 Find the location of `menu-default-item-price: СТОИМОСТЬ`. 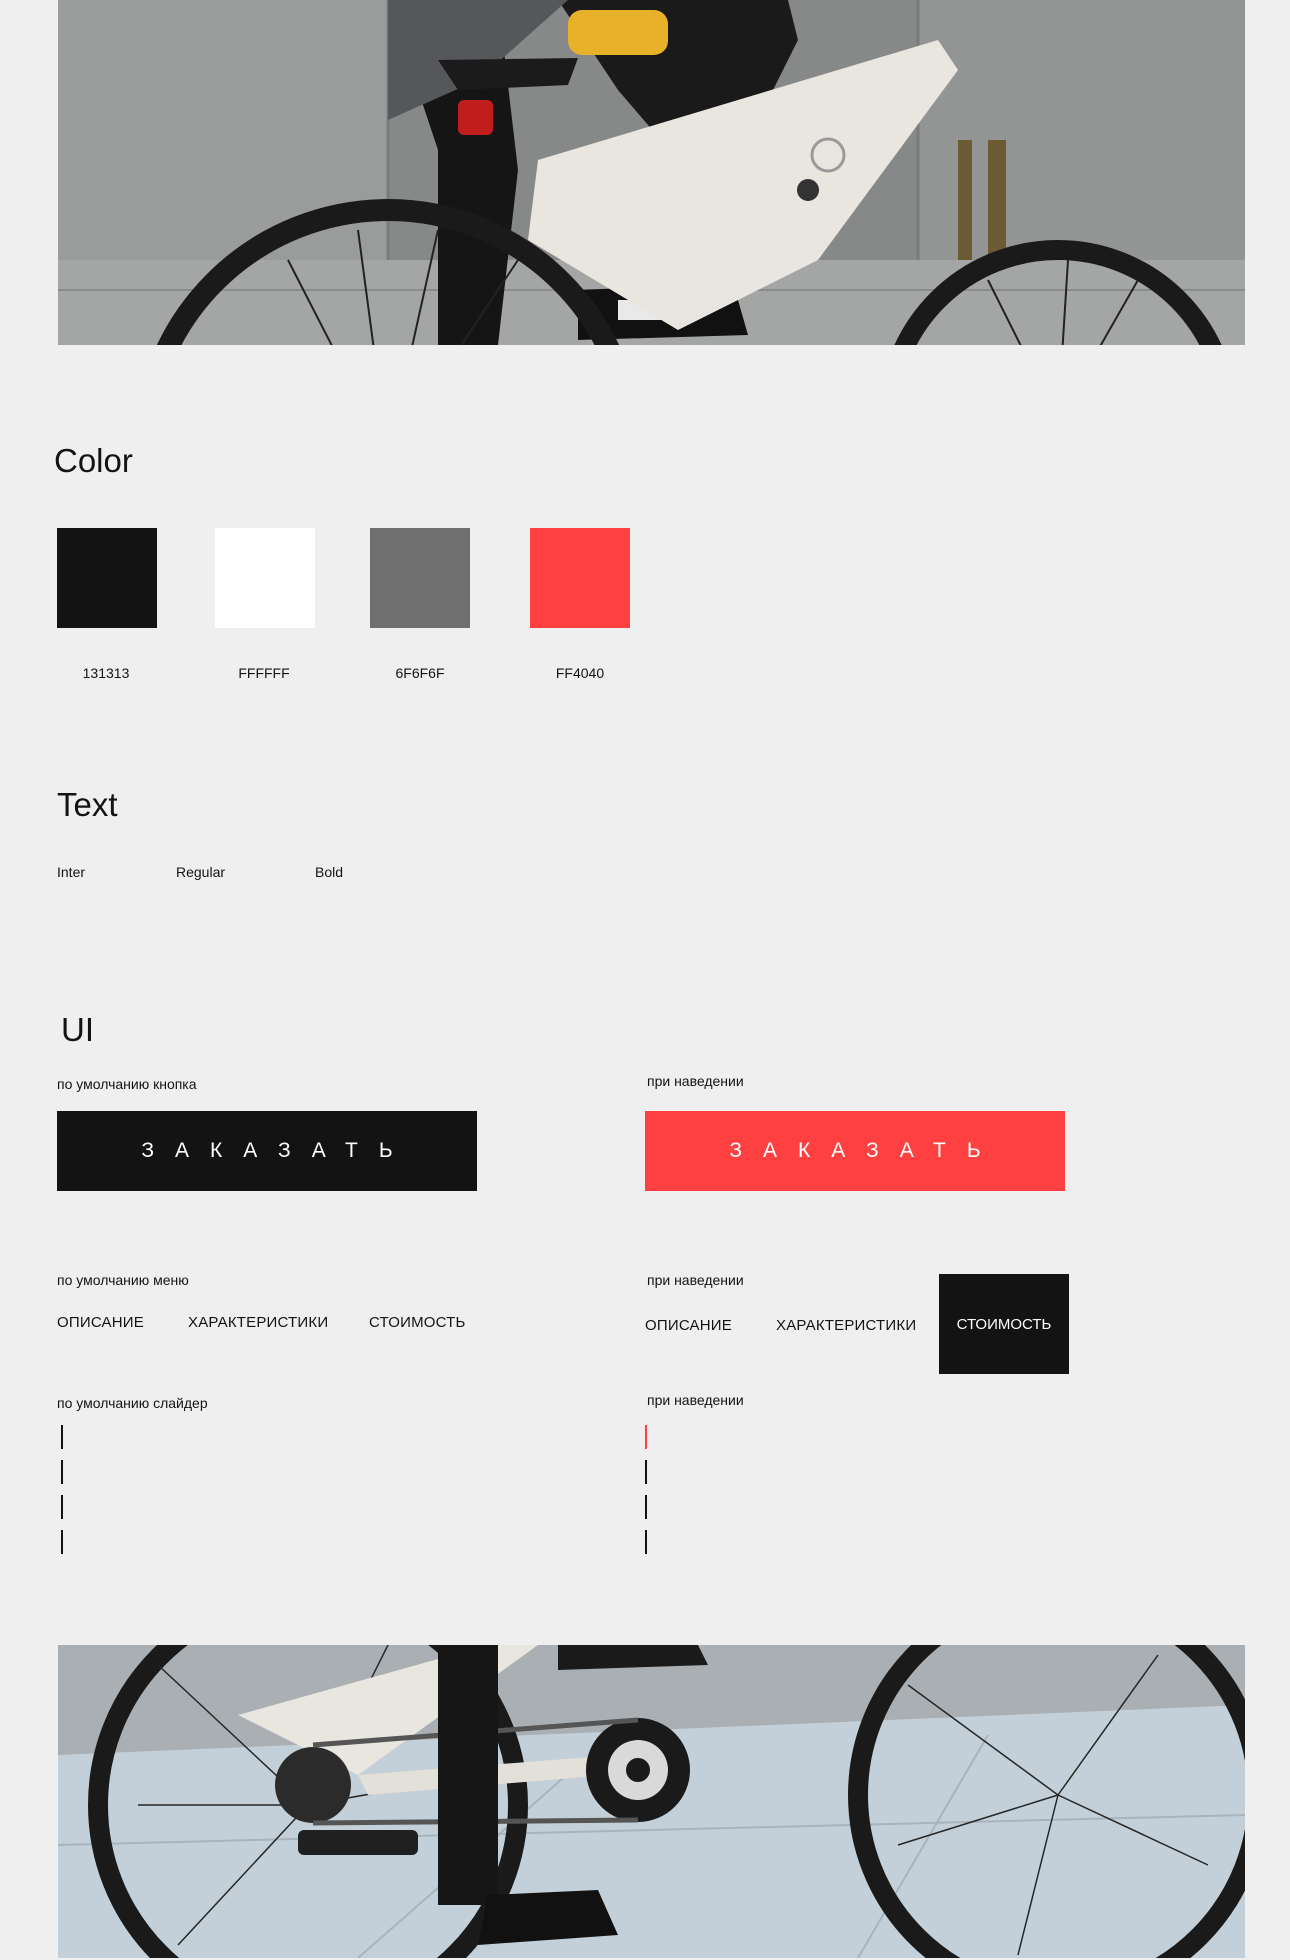

menu-default-item-price: СТОИМОСТЬ is located at coordinates (417, 1322).